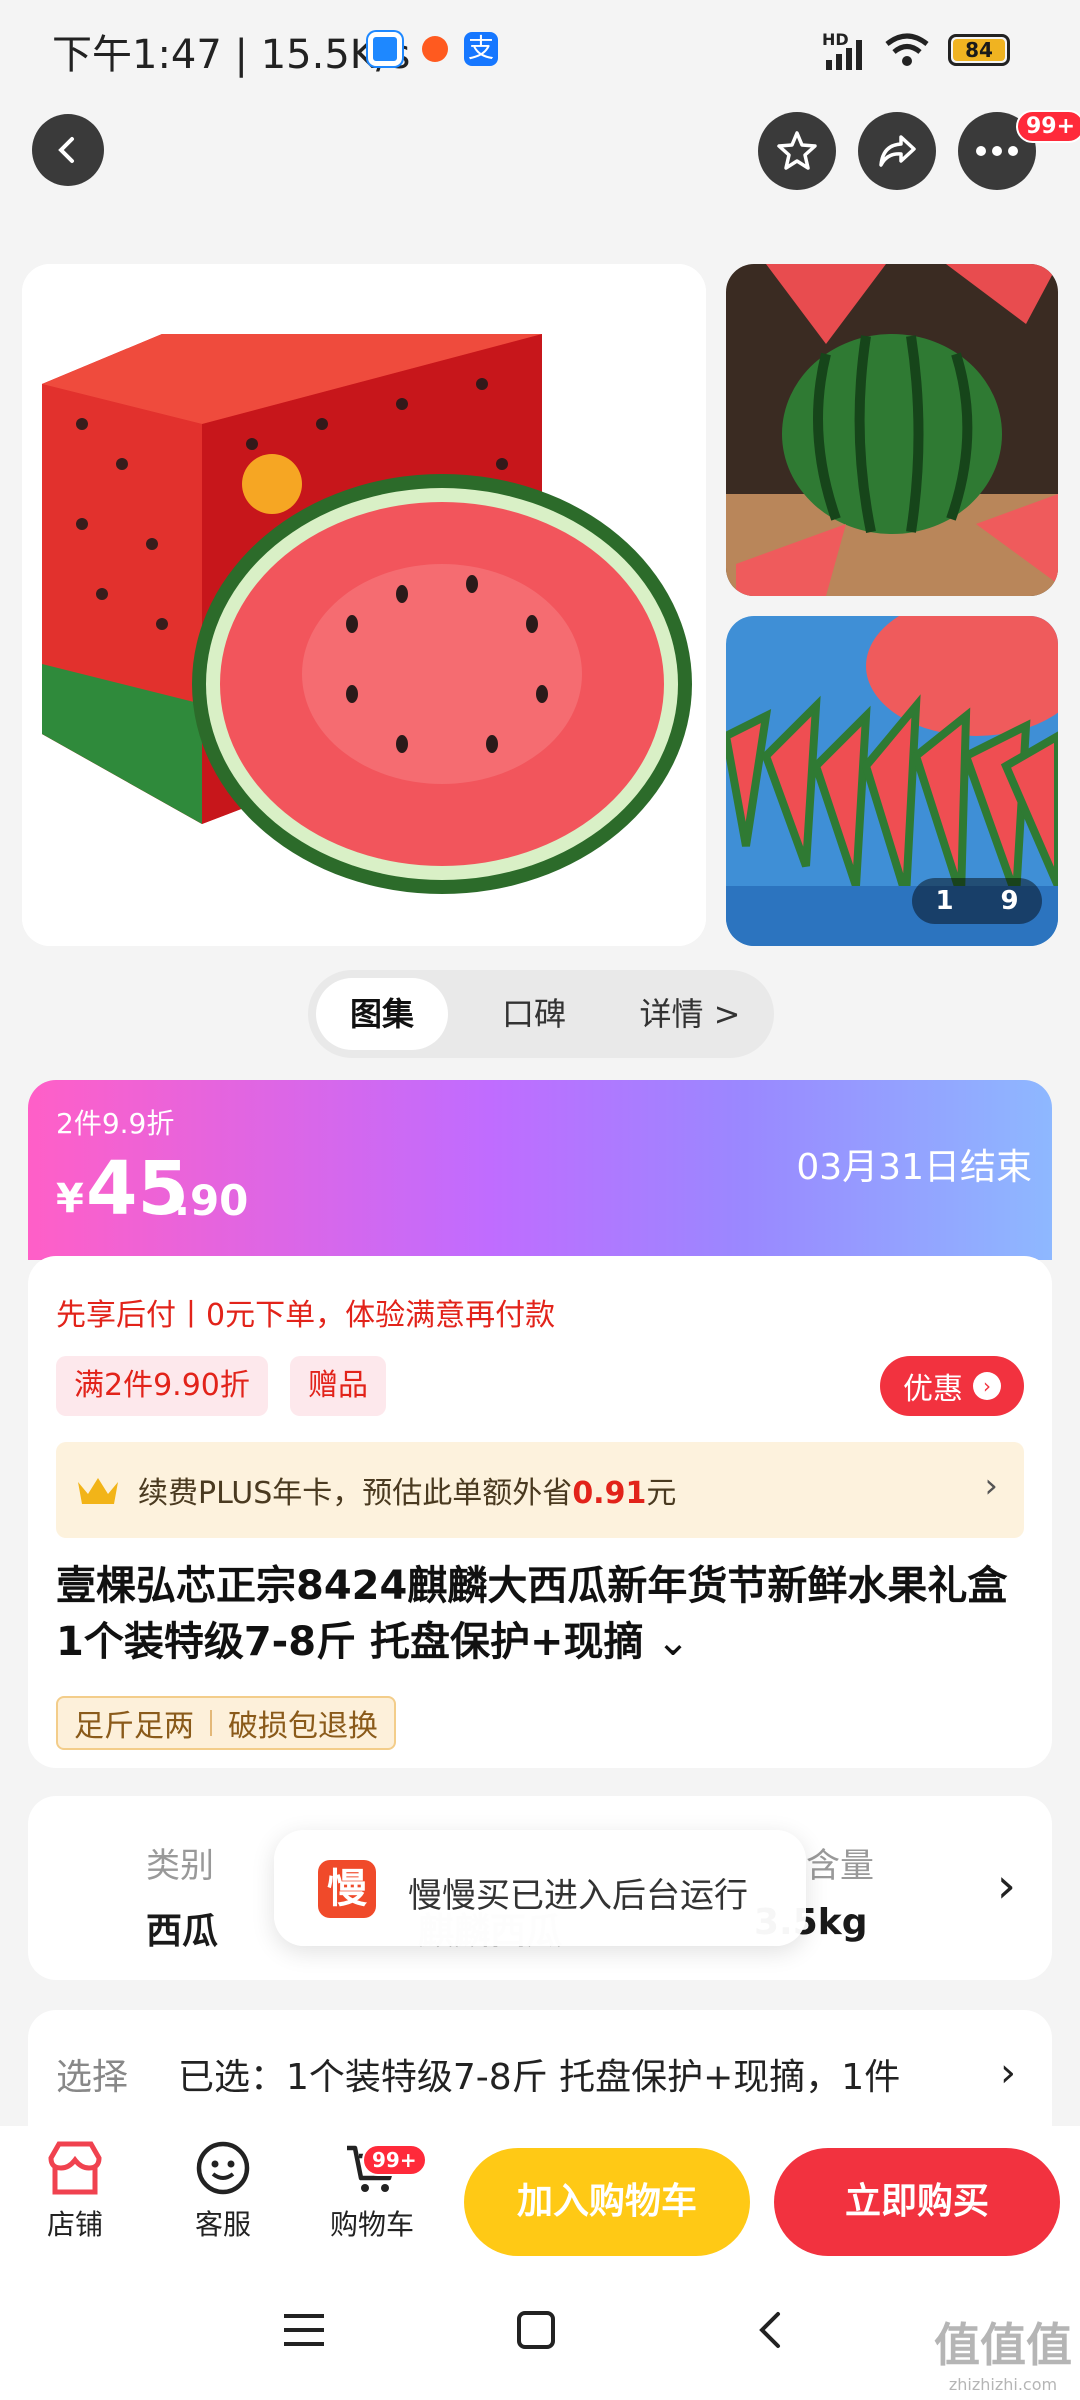 This screenshot has width=1080, height=2400. I want to click on favorite-button, so click(797, 151).